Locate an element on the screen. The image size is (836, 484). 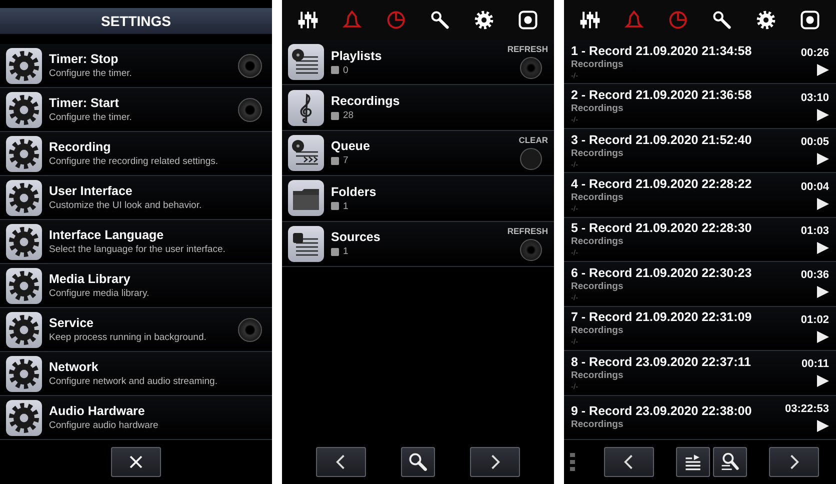
setting-description: Configure audio hardware is located at coordinates (104, 425).